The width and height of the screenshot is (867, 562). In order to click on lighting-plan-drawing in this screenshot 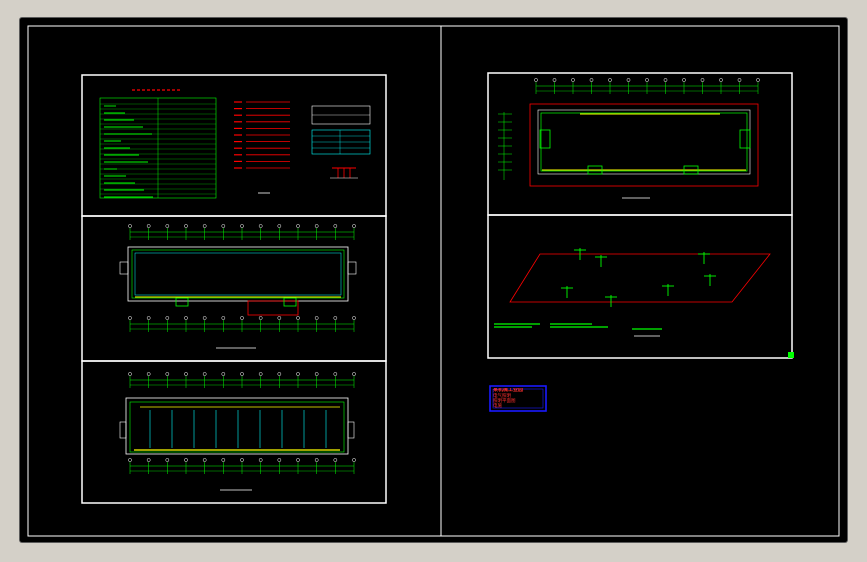, I will do `click(237, 431)`.